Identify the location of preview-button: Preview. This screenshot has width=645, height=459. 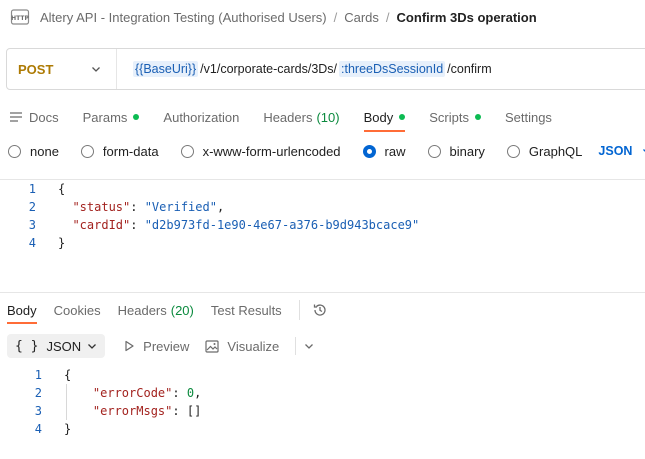
(156, 346).